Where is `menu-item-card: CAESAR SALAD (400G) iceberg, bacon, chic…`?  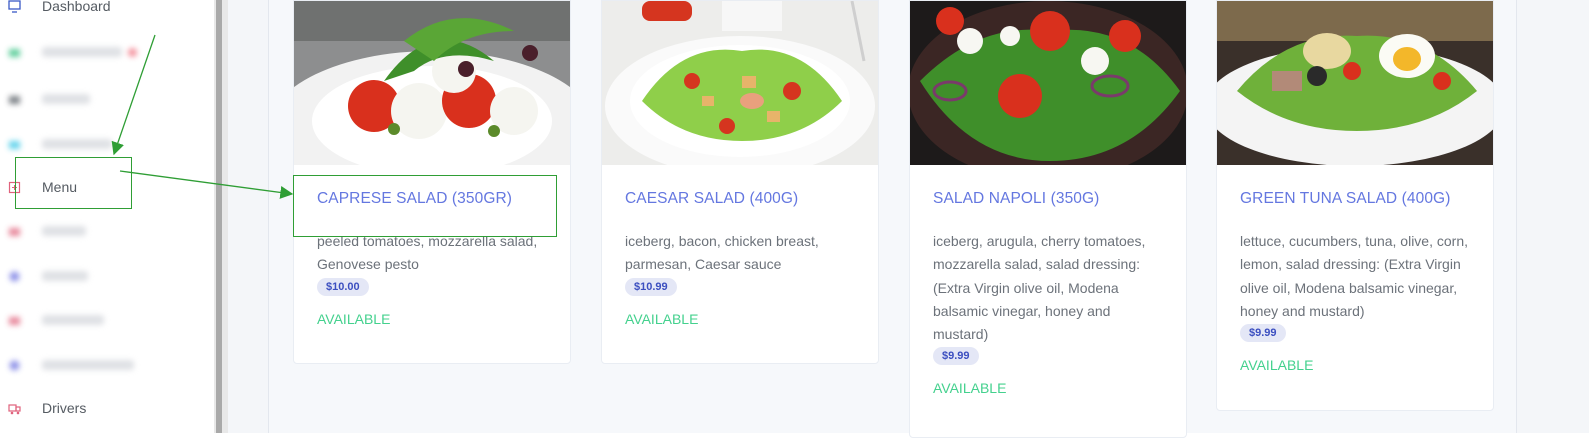
menu-item-card: CAESAR SALAD (400G) iceberg, bacon, chic… is located at coordinates (740, 182).